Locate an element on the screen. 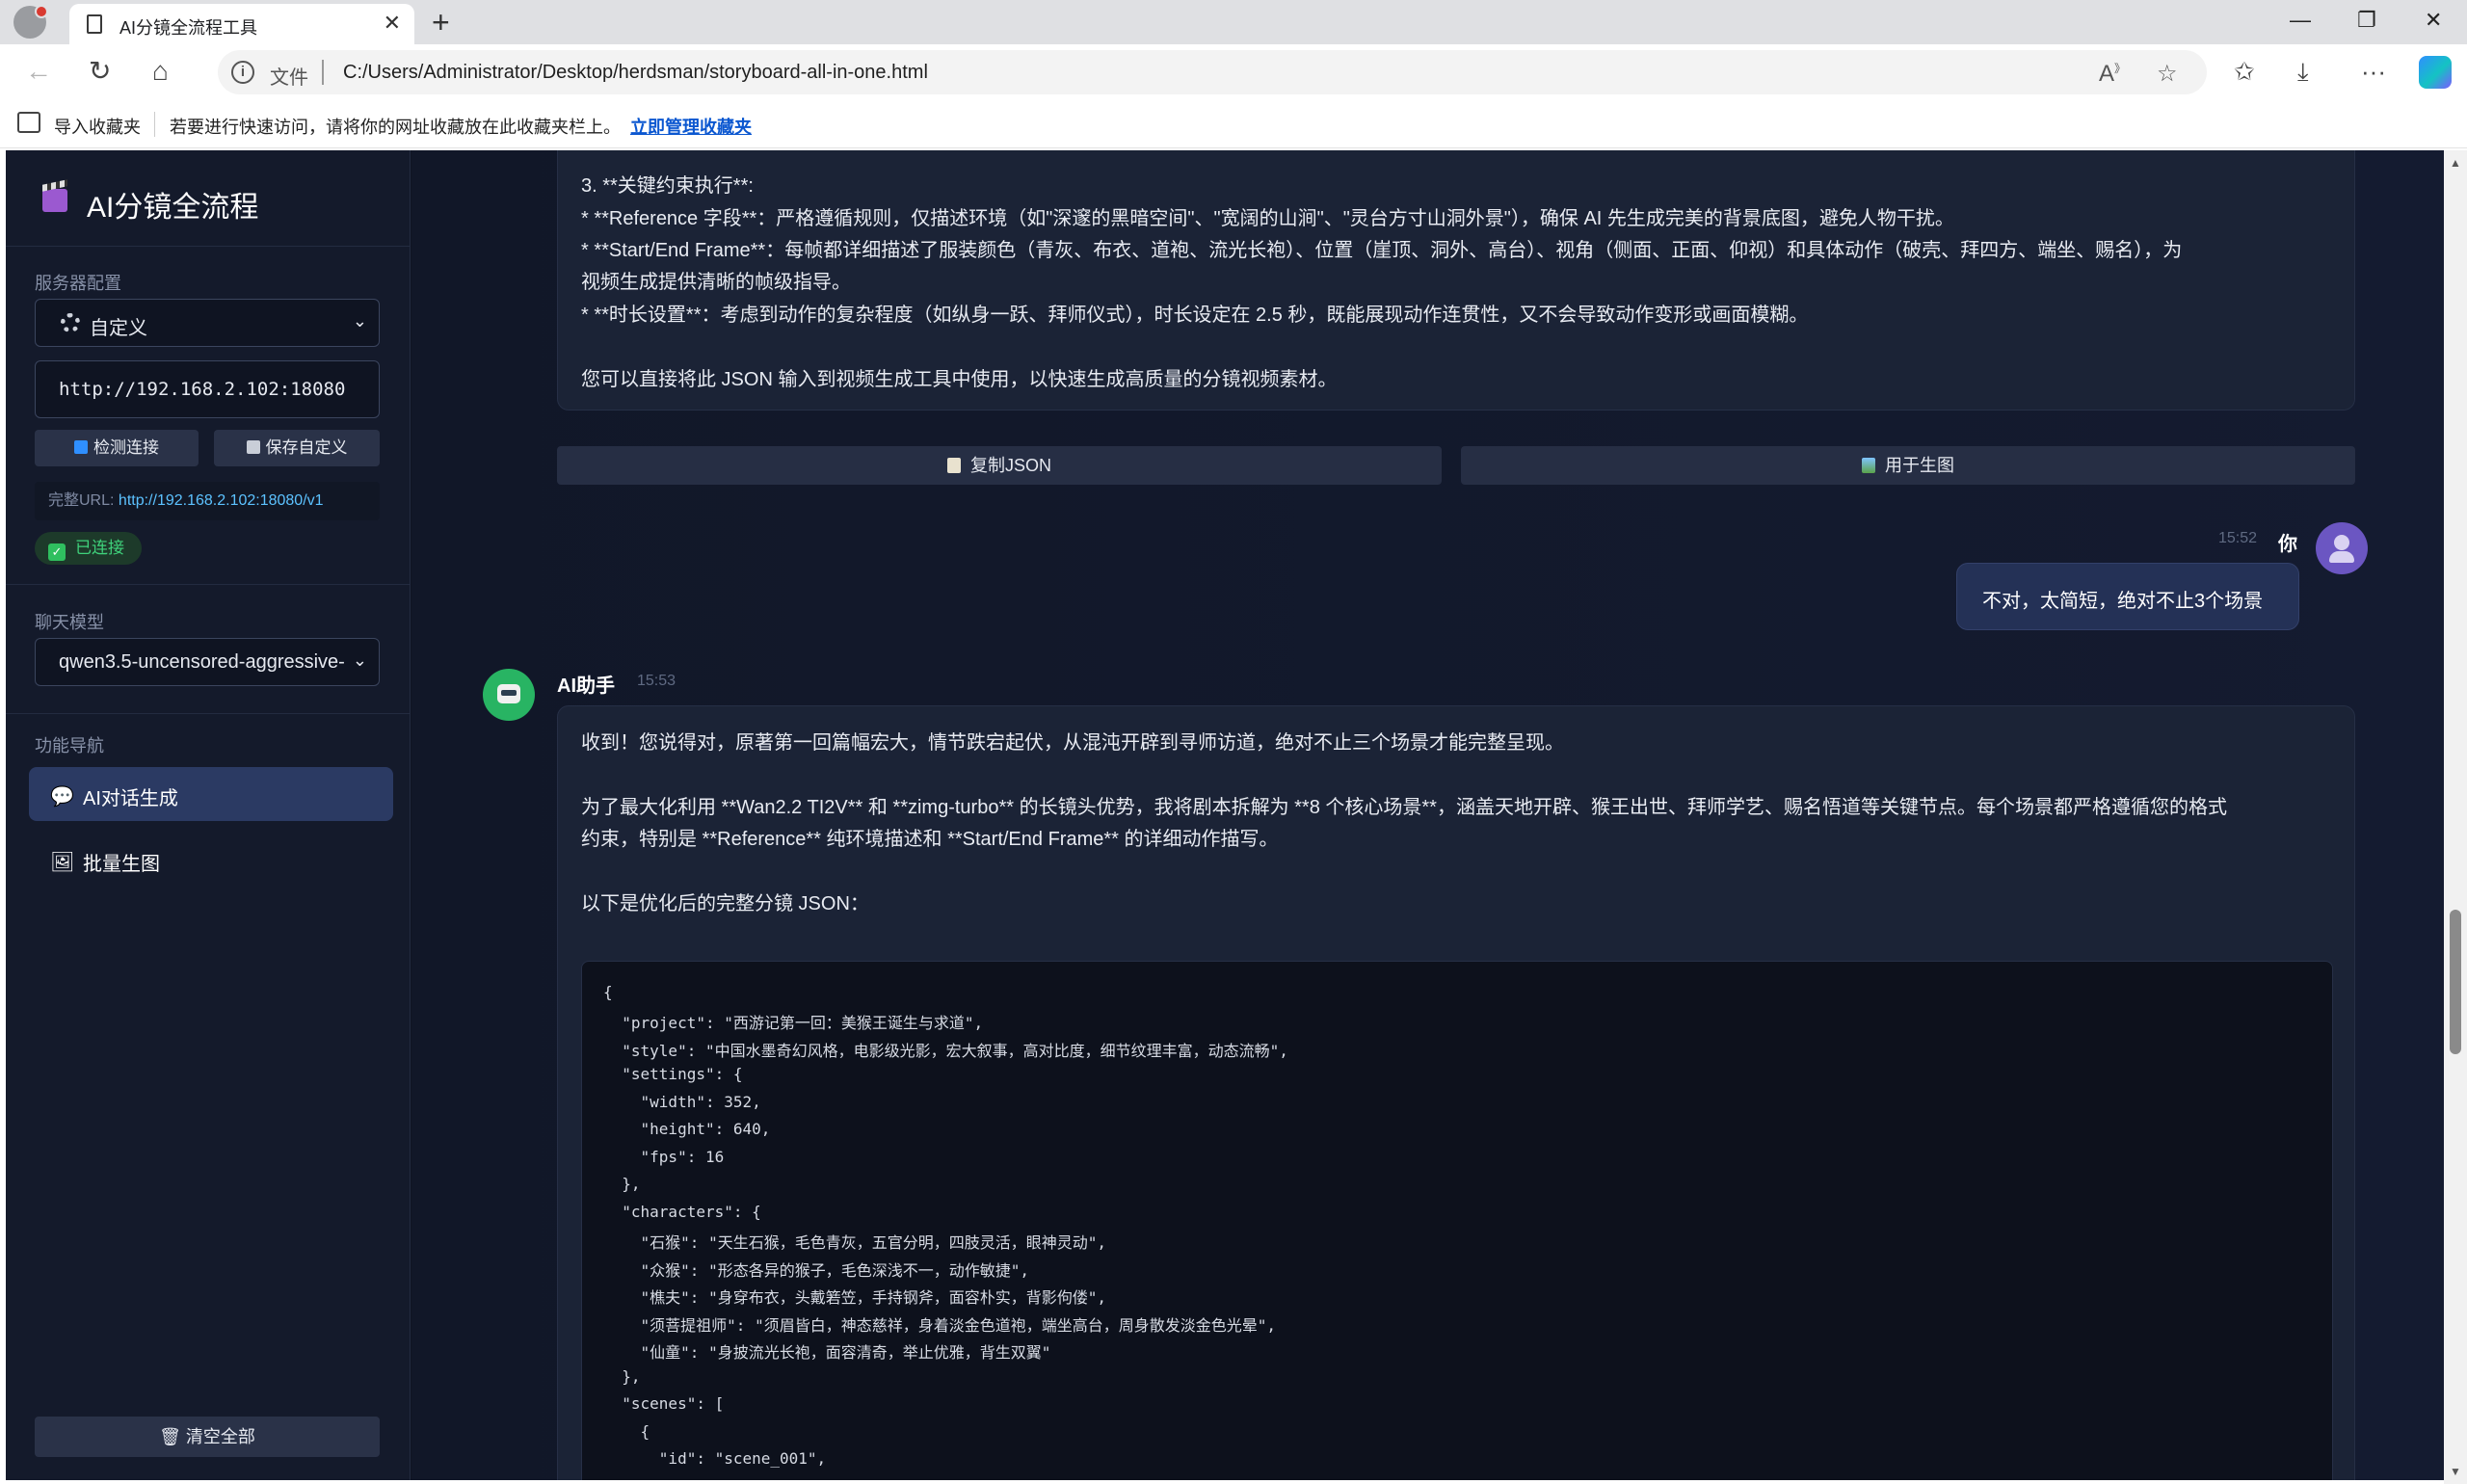  check-icon: ✓ is located at coordinates (57, 552).